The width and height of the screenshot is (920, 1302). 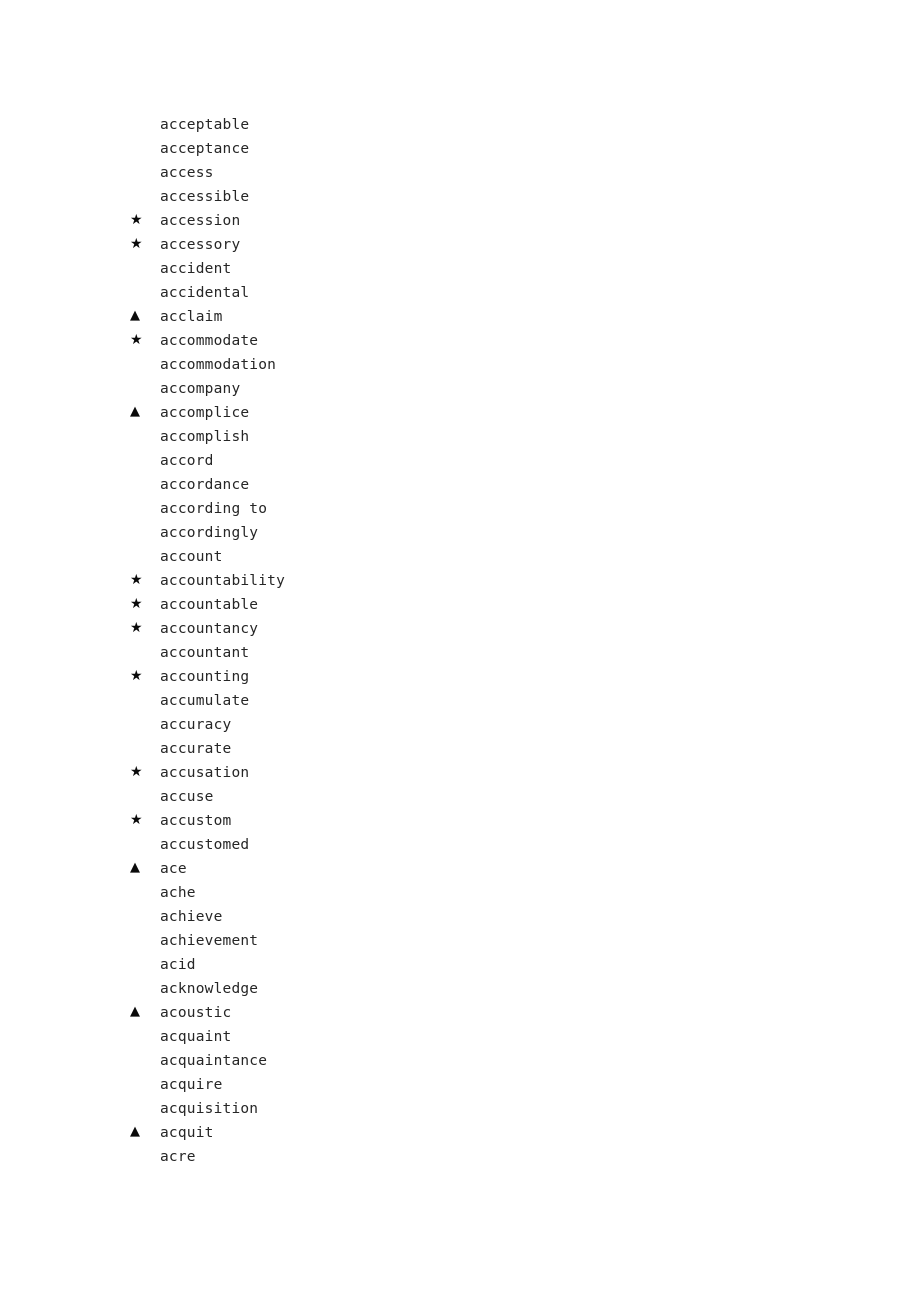 What do you see at coordinates (380, 724) in the screenshot?
I see `word-list-item: accuracy` at bounding box center [380, 724].